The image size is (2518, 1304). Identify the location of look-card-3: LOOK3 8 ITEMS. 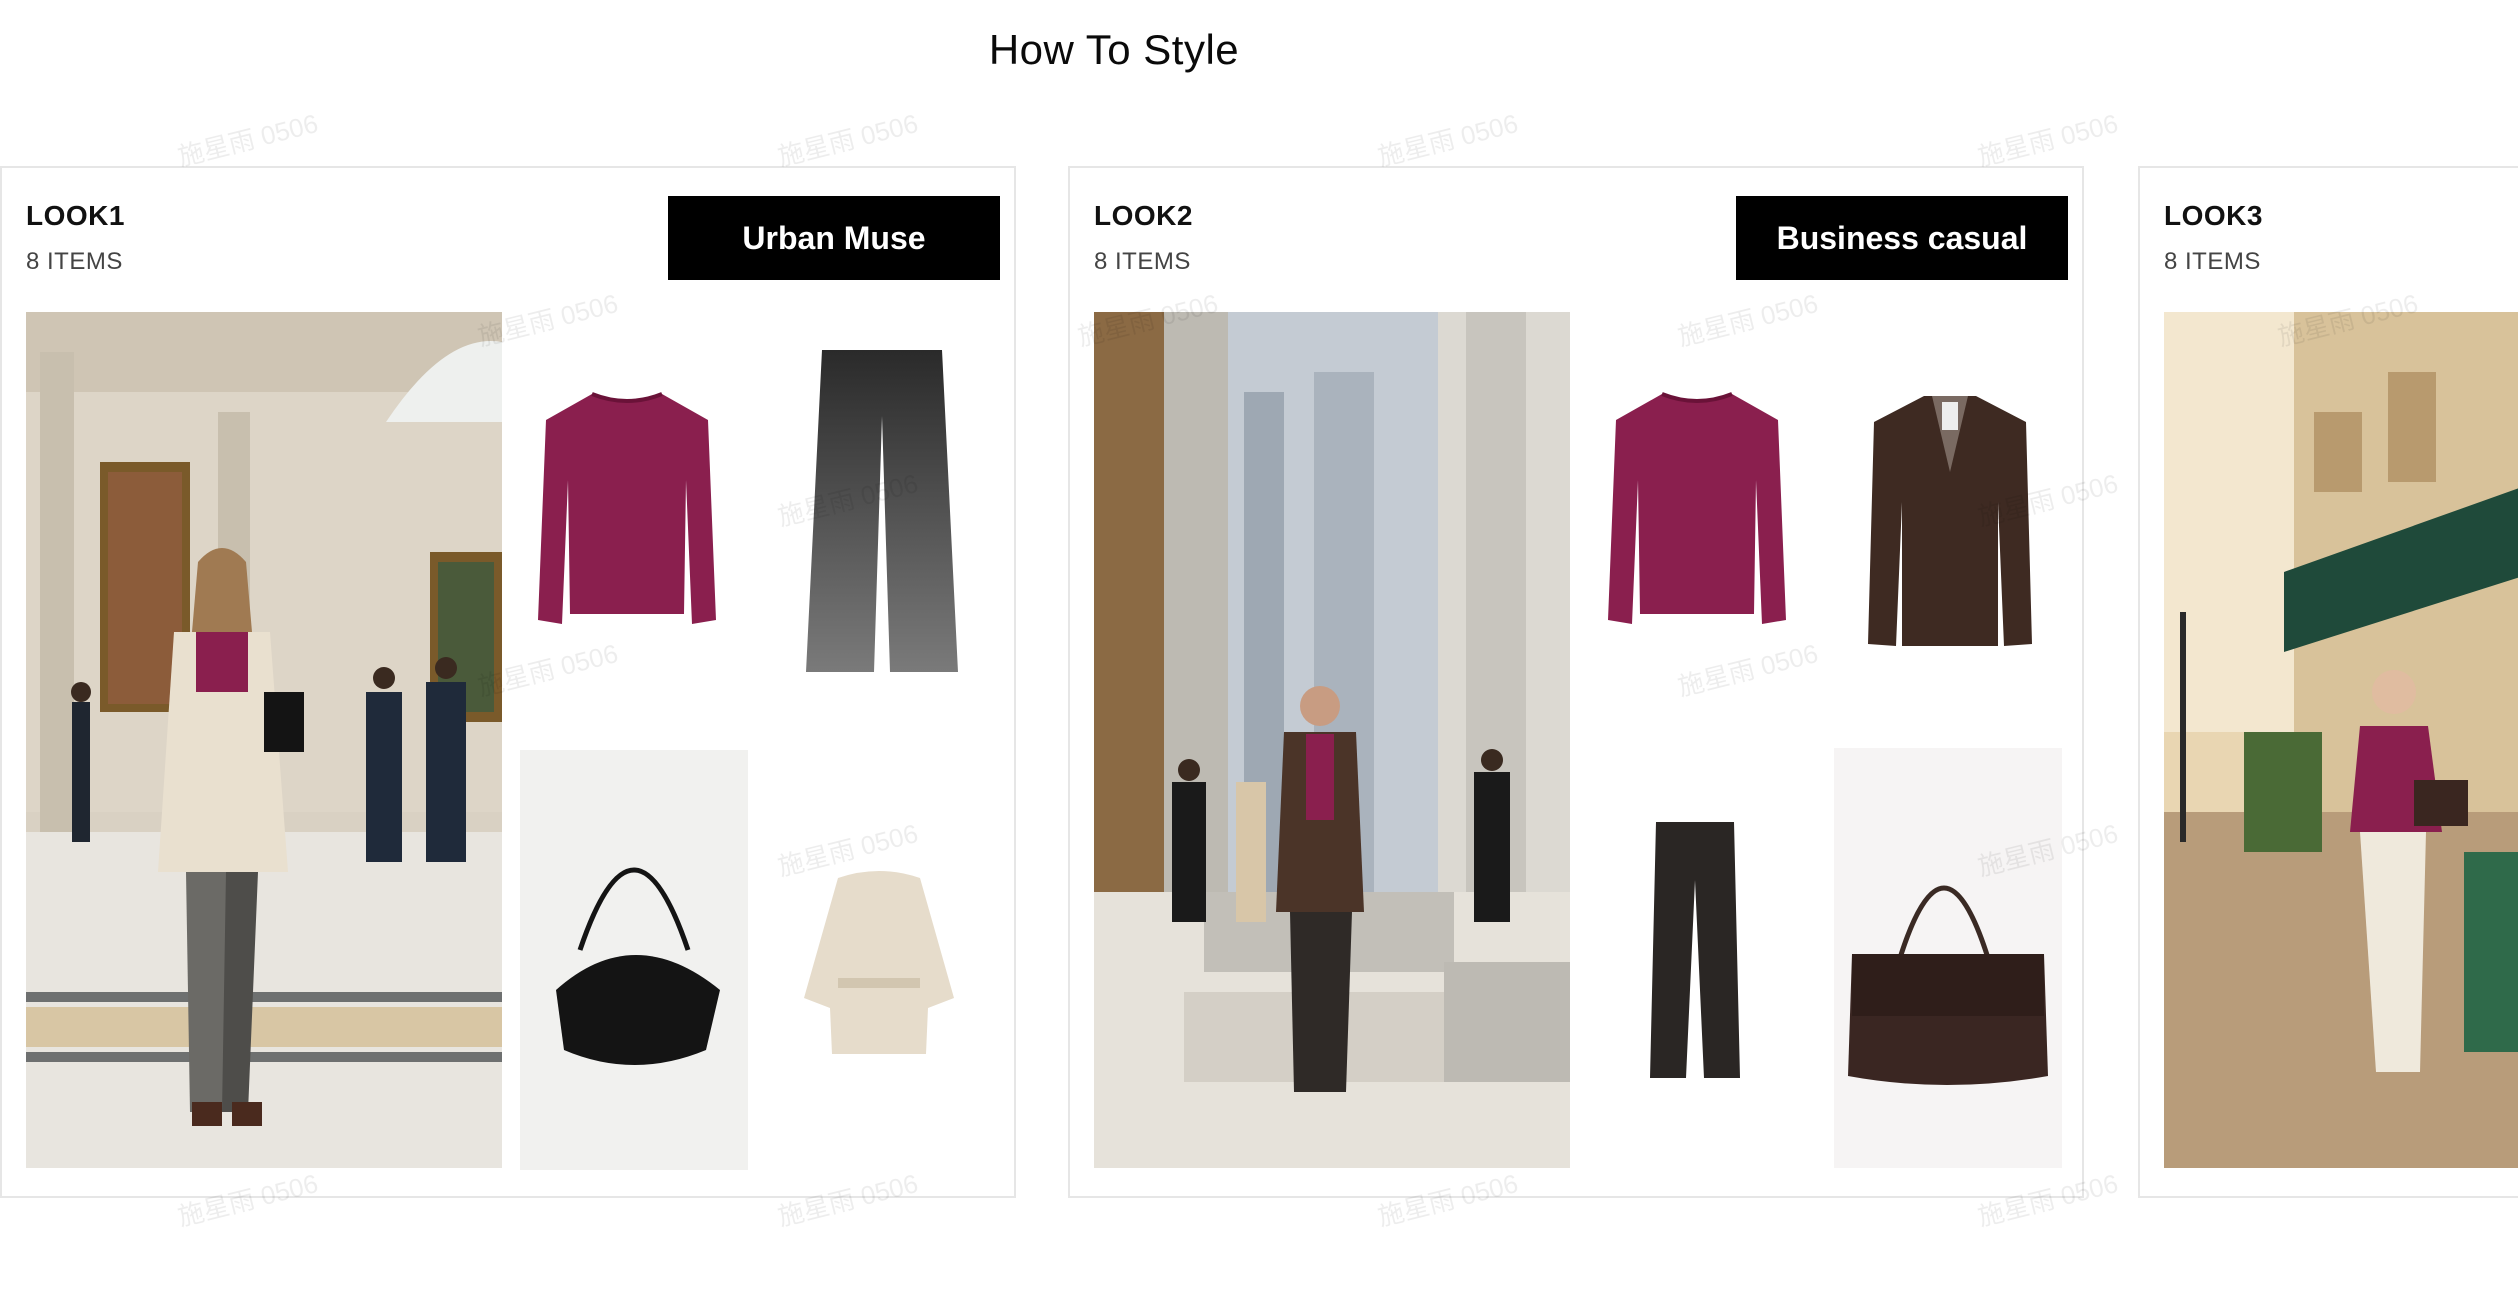
(2328, 682).